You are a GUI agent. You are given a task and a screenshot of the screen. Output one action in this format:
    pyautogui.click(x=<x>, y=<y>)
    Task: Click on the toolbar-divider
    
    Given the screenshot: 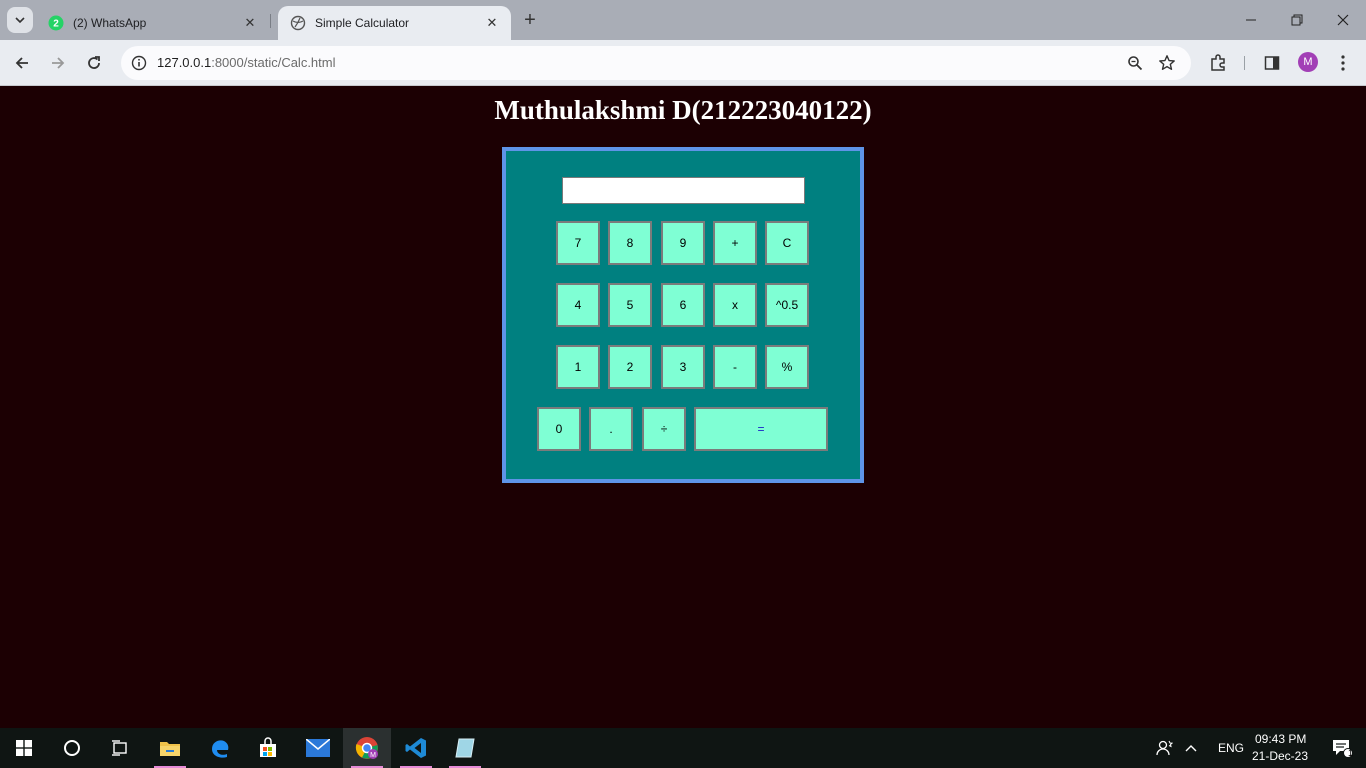 What is the action you would take?
    pyautogui.click(x=1244, y=63)
    